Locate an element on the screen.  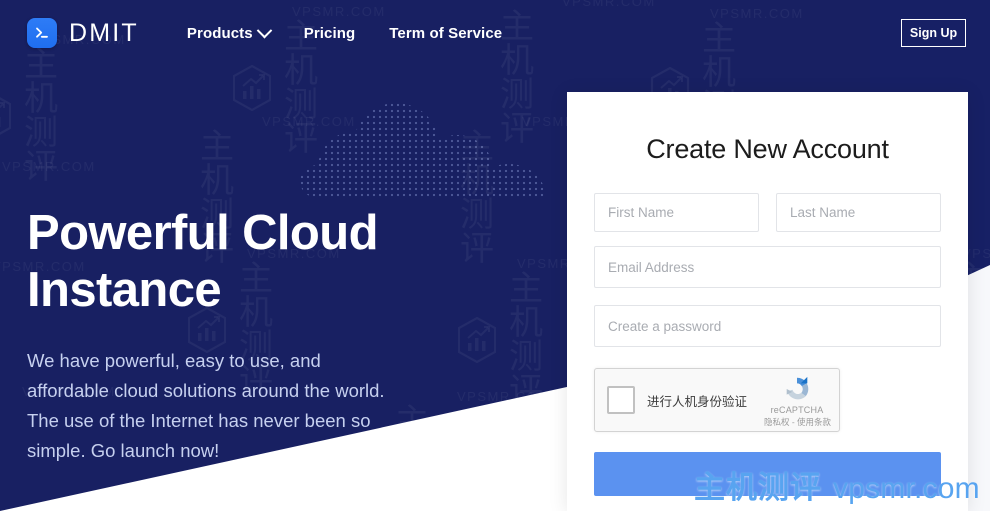
recaptcha-branding: reCAPTCHA 隐私权 - 使用条款 is located at coordinates (797, 401).